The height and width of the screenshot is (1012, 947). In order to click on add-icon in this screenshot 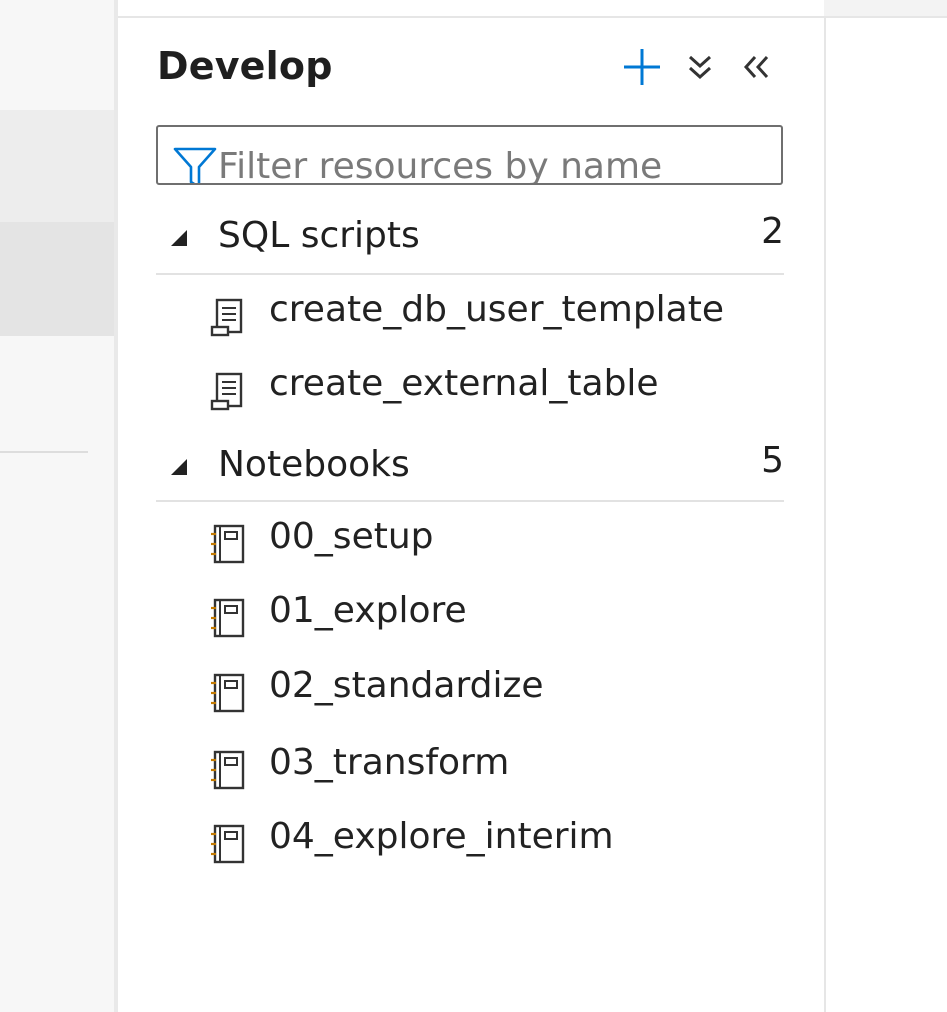, I will do `click(642, 67)`.